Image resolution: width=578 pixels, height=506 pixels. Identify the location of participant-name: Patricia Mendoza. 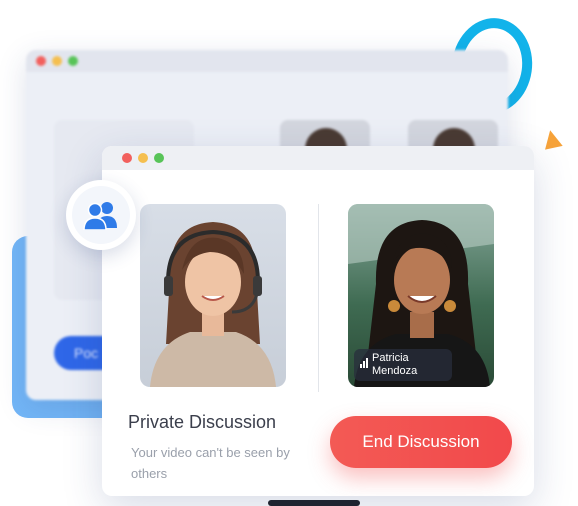
(395, 364).